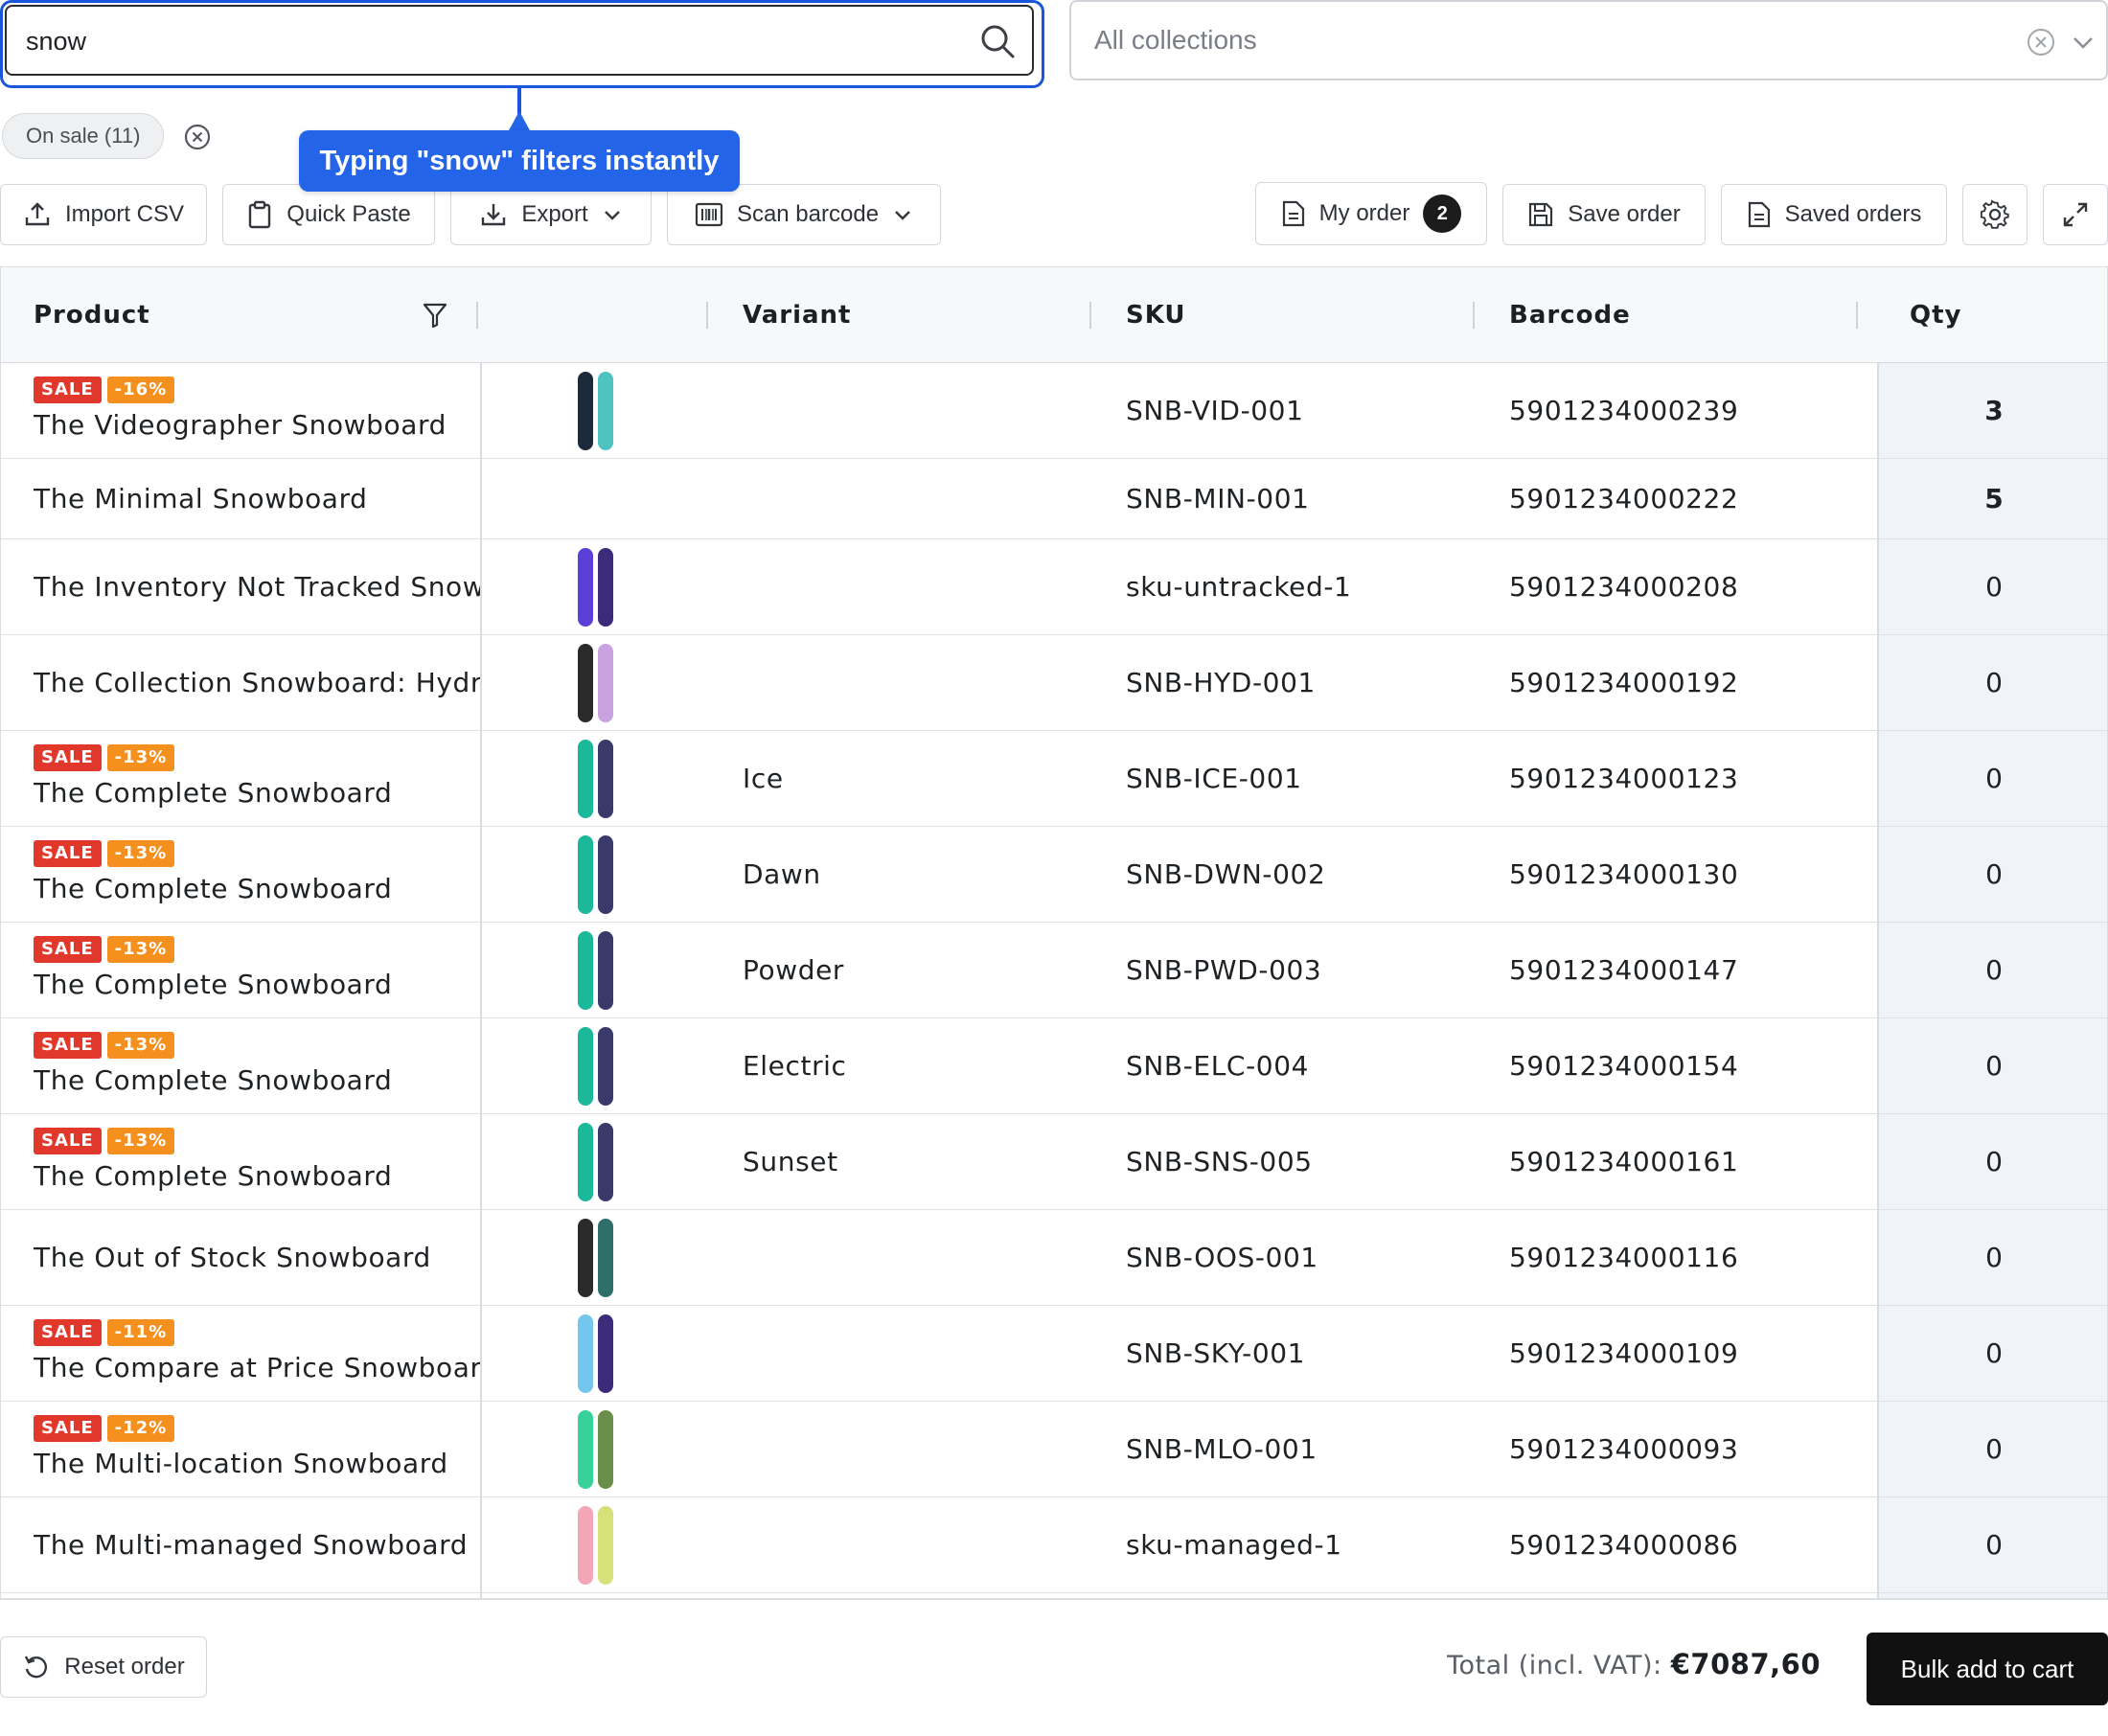 The height and width of the screenshot is (1736, 2108). What do you see at coordinates (1624, 683) in the screenshot?
I see `barcode-cell: 5901234000192` at bounding box center [1624, 683].